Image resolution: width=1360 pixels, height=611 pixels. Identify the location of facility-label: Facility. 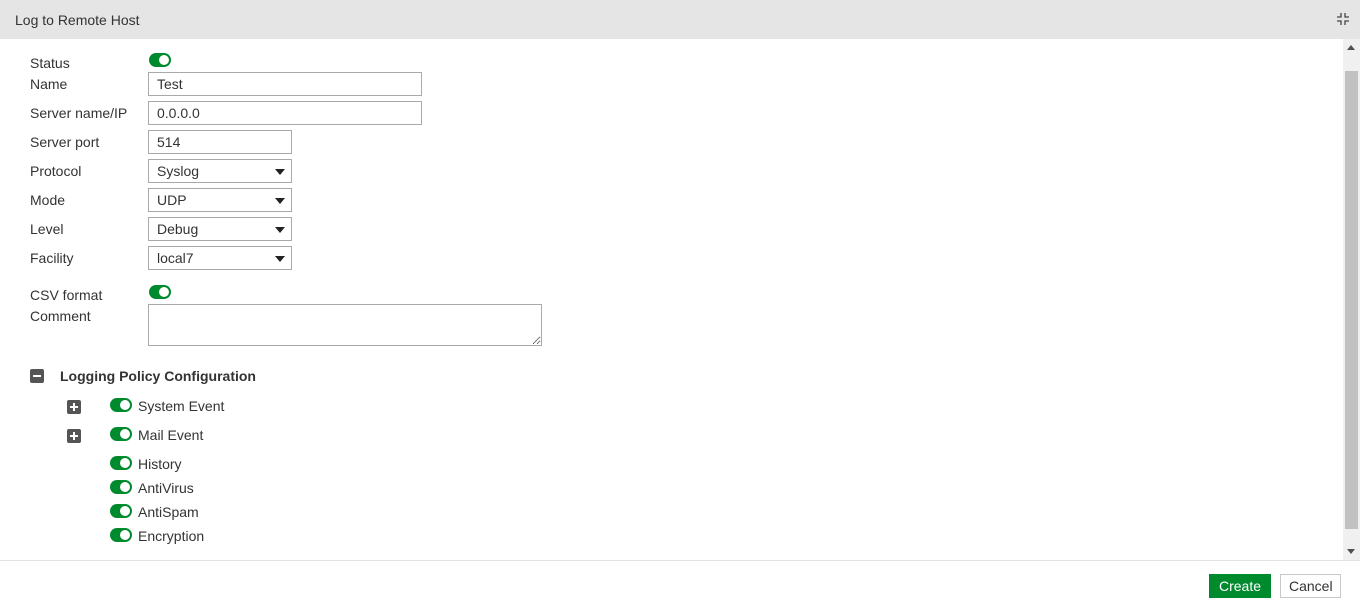
(52, 258).